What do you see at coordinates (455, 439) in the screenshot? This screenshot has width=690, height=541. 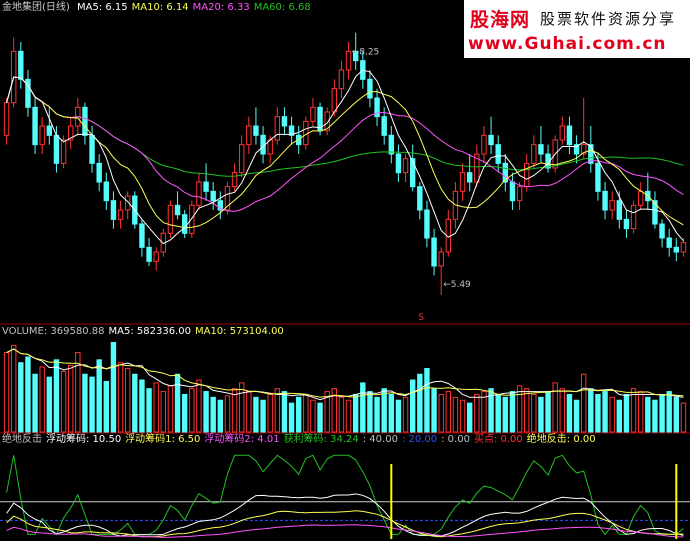 I see `indicator-label-7: : 0.00` at bounding box center [455, 439].